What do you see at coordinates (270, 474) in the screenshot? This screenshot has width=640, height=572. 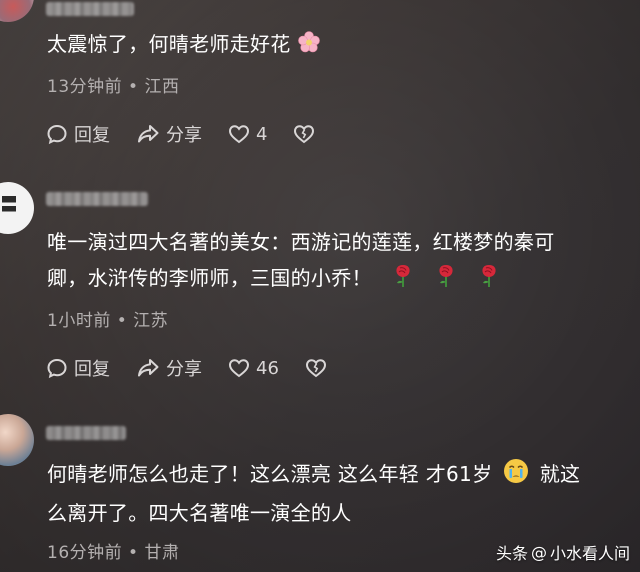 I see `comment-text-content: 何晴老师怎么也走了！这么漂亮 这么年轻 才61岁` at bounding box center [270, 474].